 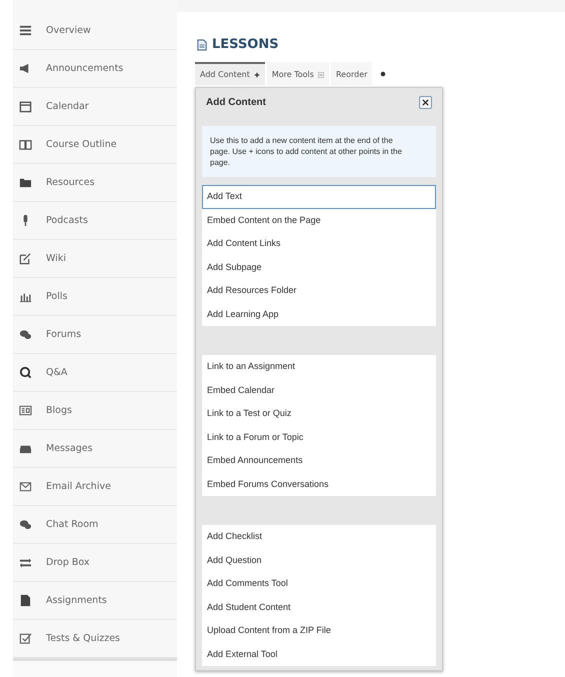 I want to click on menu-item: Add Learning App, so click(x=319, y=314).